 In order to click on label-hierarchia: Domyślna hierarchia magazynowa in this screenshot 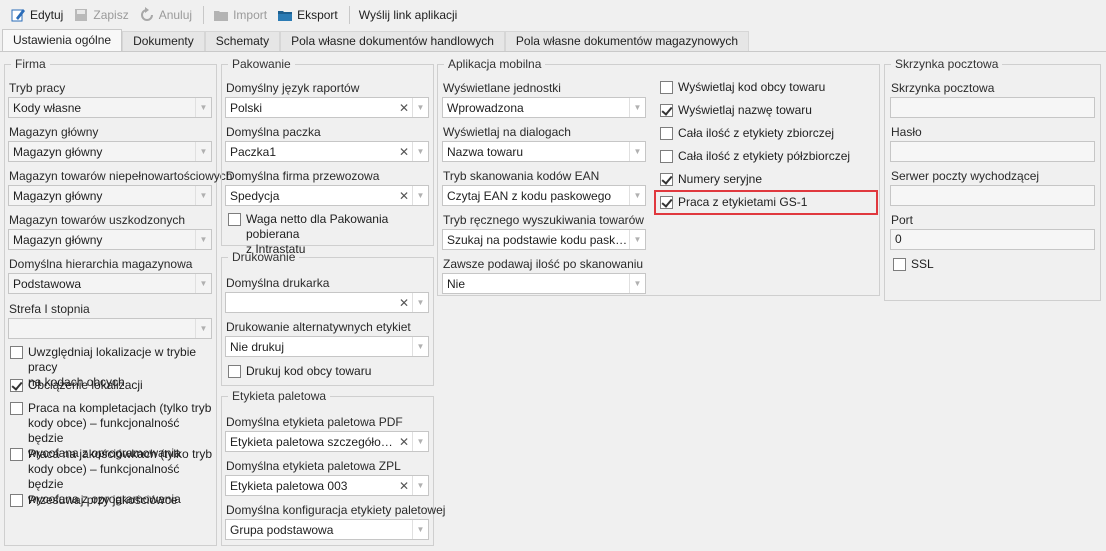, I will do `click(101, 264)`.